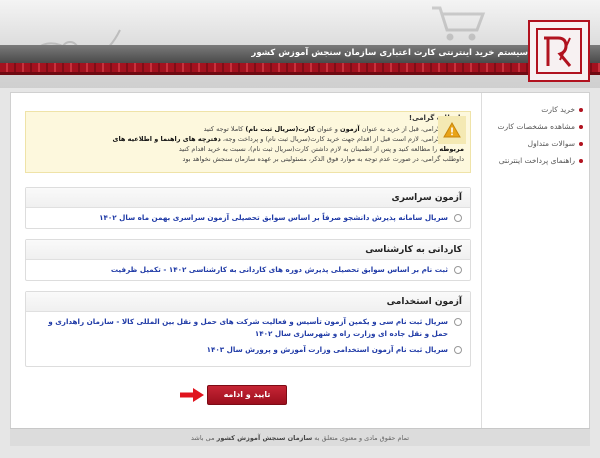 This screenshot has height=458, width=600. What do you see at coordinates (459, 23) in the screenshot?
I see `shopping-cart-icon` at bounding box center [459, 23].